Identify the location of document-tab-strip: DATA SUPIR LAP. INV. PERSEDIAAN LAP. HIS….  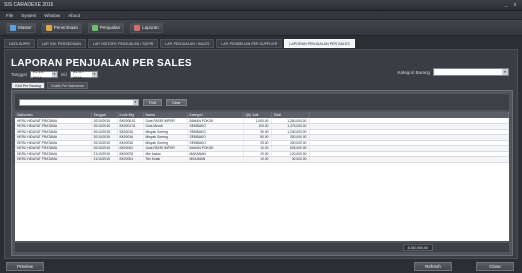
(179, 43).